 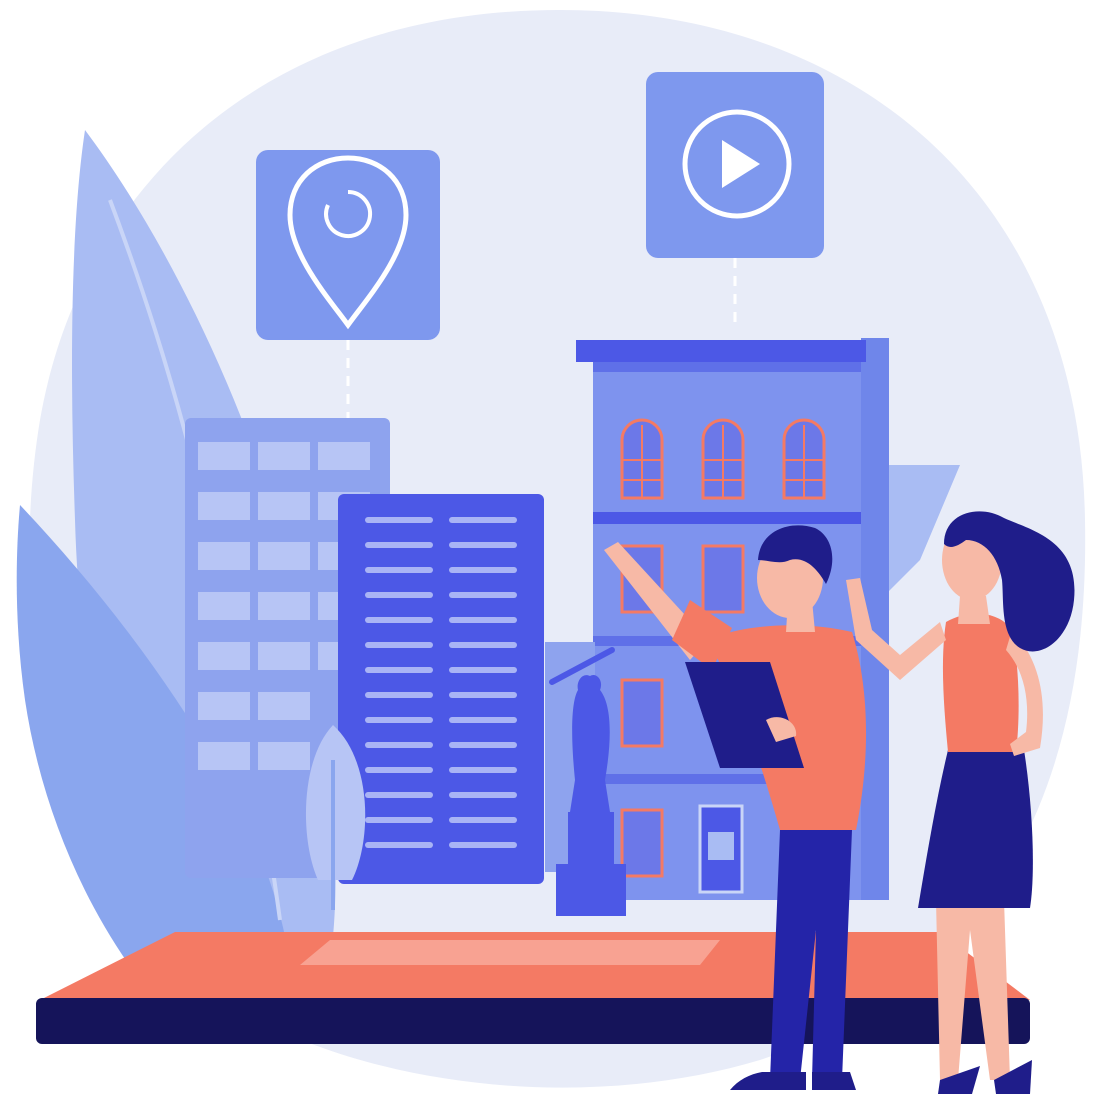 What do you see at coordinates (721, 351) in the screenshot?
I see `classic-building-roof` at bounding box center [721, 351].